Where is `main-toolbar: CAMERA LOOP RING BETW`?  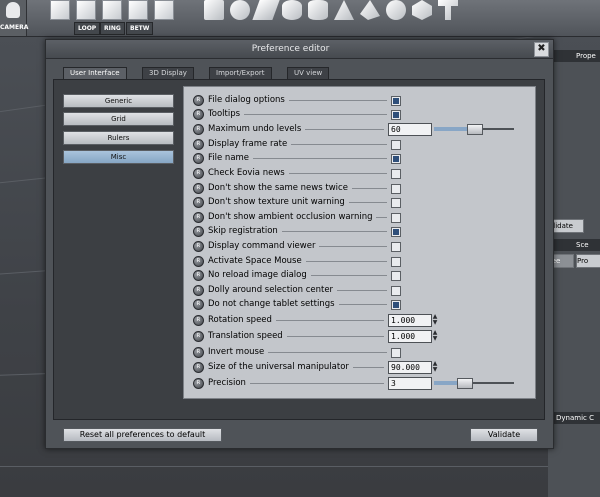
main-toolbar: CAMERA LOOP RING BETW is located at coordinates (300, 18).